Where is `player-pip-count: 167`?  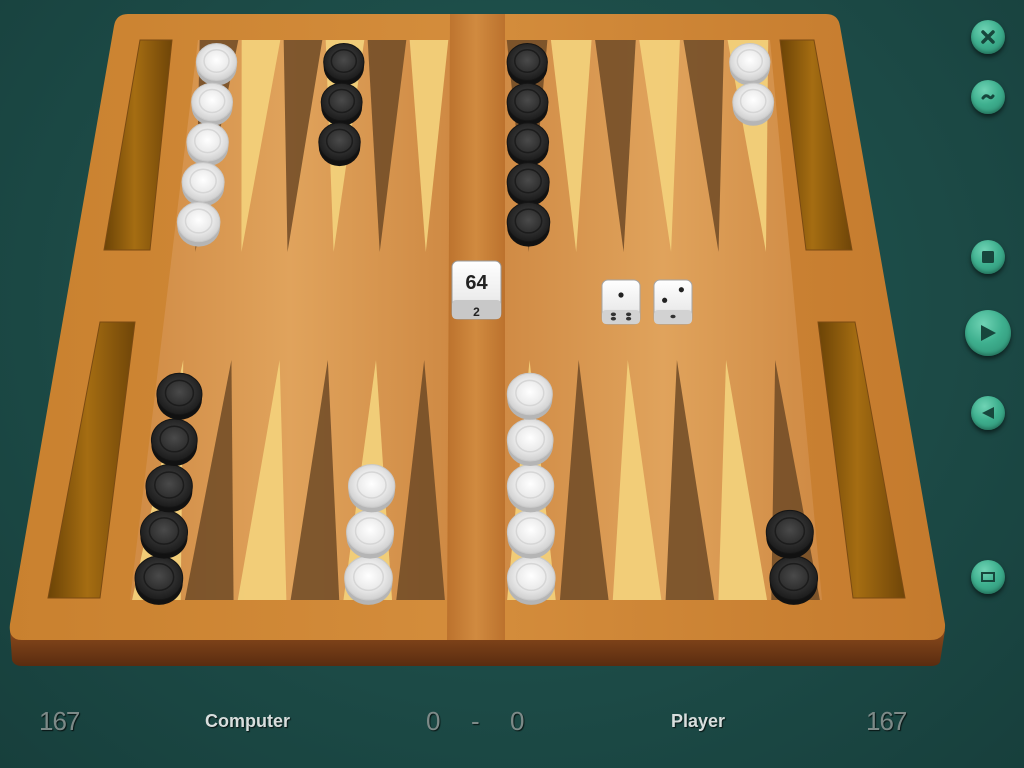
player-pip-count: 167 is located at coordinates (886, 721).